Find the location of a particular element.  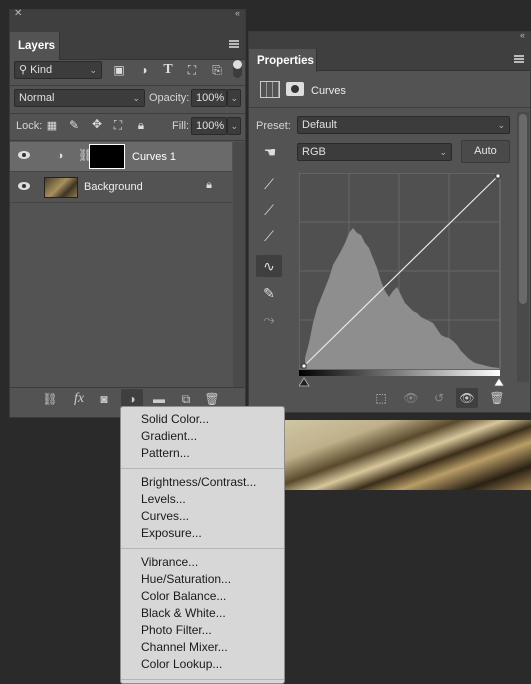

link-layers-icon: ⛓︎ is located at coordinates (50, 399).